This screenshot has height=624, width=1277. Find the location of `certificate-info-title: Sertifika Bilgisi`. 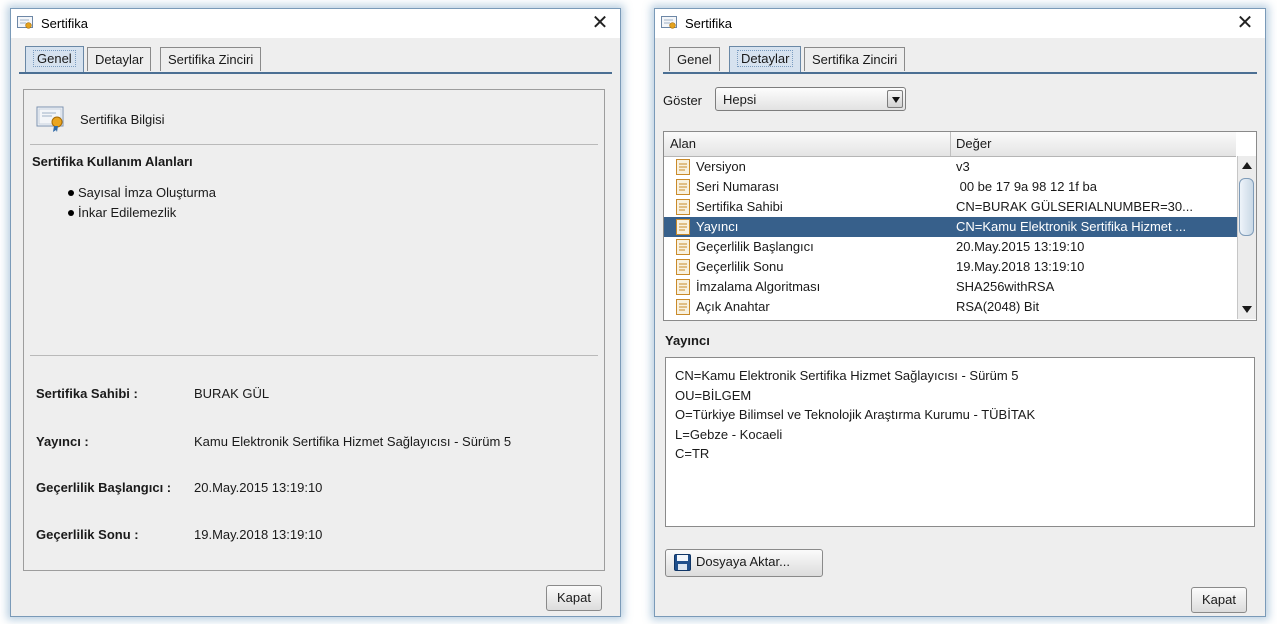

certificate-info-title: Sertifika Bilgisi is located at coordinates (122, 119).